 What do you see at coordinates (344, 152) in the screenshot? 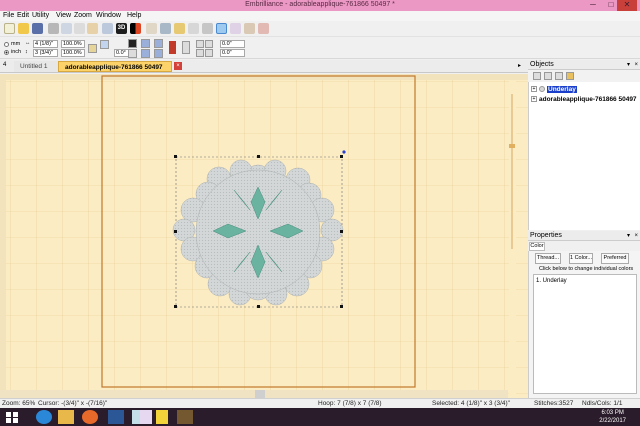
I see `rotate-handle` at bounding box center [344, 152].